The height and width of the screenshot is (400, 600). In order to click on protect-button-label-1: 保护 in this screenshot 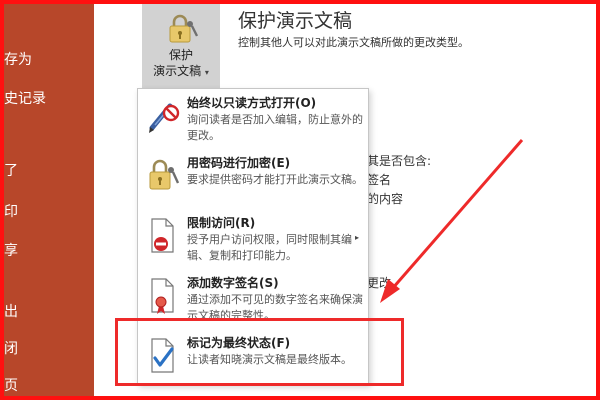, I will do `click(180, 55)`.